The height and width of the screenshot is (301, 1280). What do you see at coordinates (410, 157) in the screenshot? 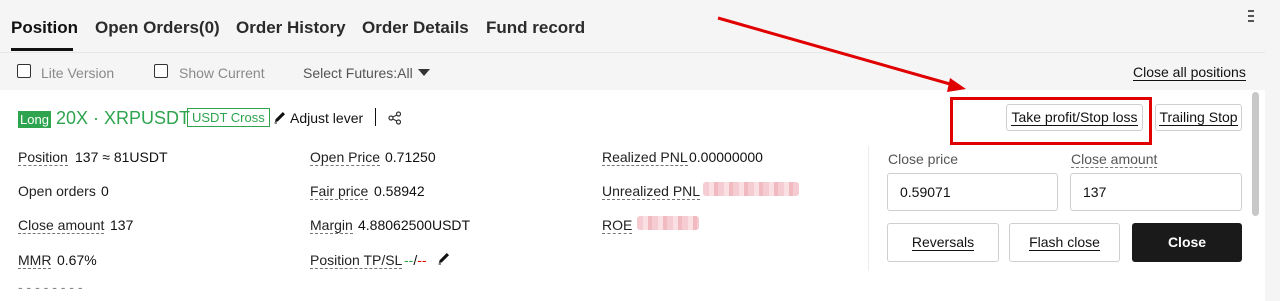
I see `open-price-value: 0.71250` at bounding box center [410, 157].